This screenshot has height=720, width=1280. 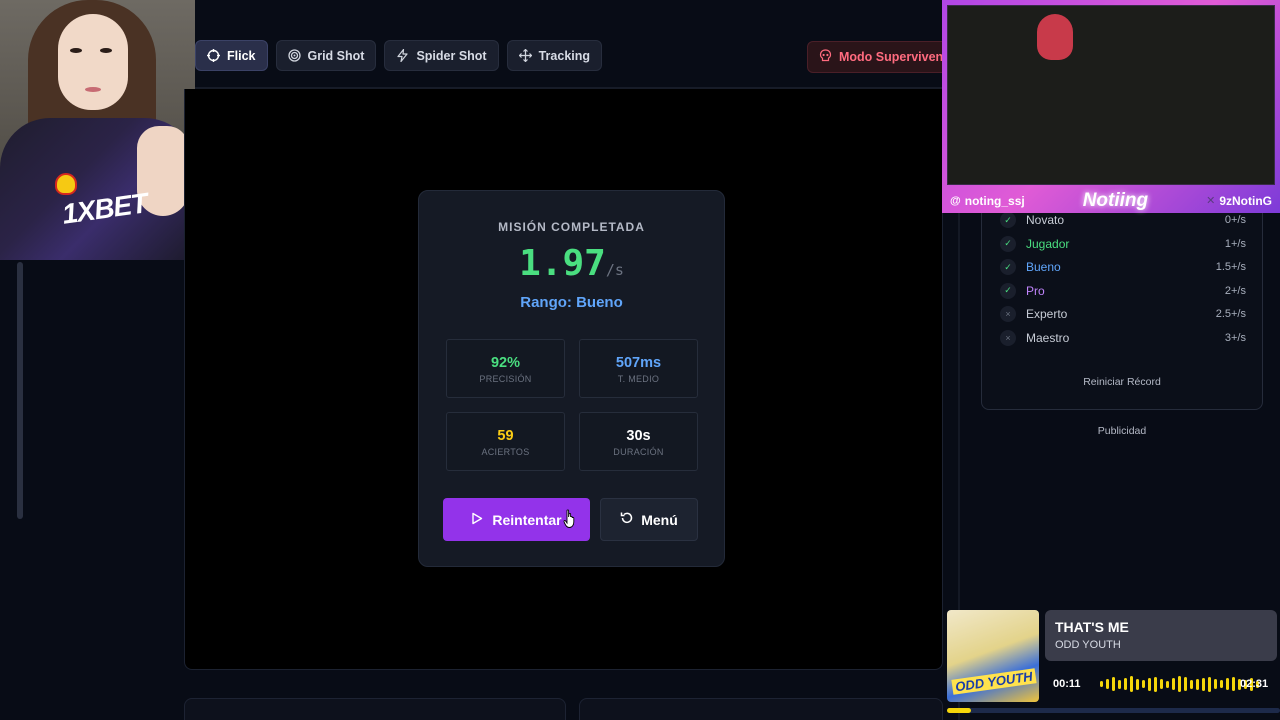 What do you see at coordinates (20, 390) in the screenshot?
I see `left-scrollbar` at bounding box center [20, 390].